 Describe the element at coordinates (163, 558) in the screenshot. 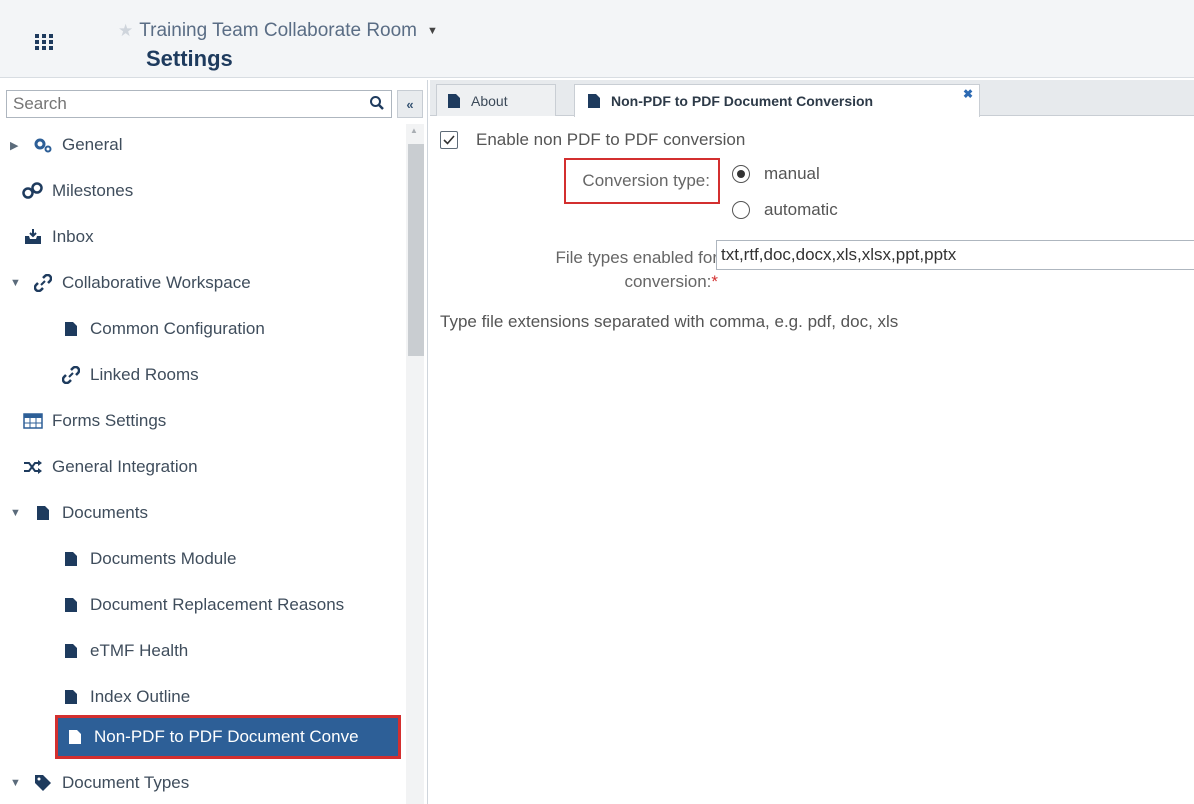

I see `sidebar-item-label: Documents Module` at that location.